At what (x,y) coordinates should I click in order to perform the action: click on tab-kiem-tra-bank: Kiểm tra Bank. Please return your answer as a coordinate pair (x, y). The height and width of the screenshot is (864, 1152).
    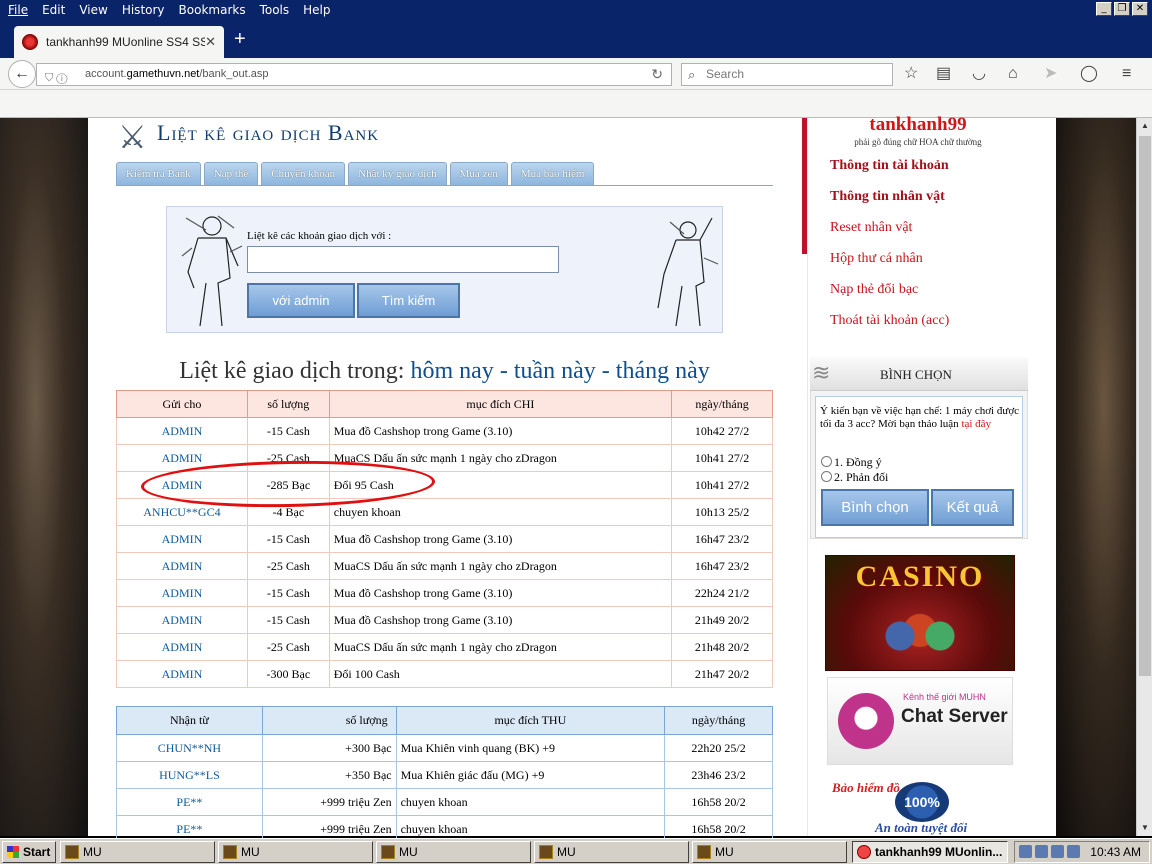
    Looking at the image, I should click on (158, 173).